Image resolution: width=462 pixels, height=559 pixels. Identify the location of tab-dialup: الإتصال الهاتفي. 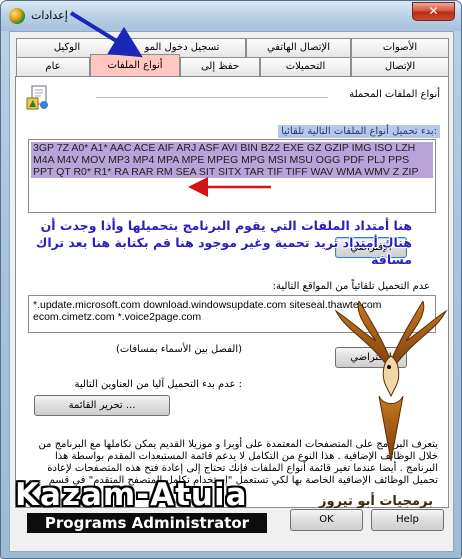
(298, 47).